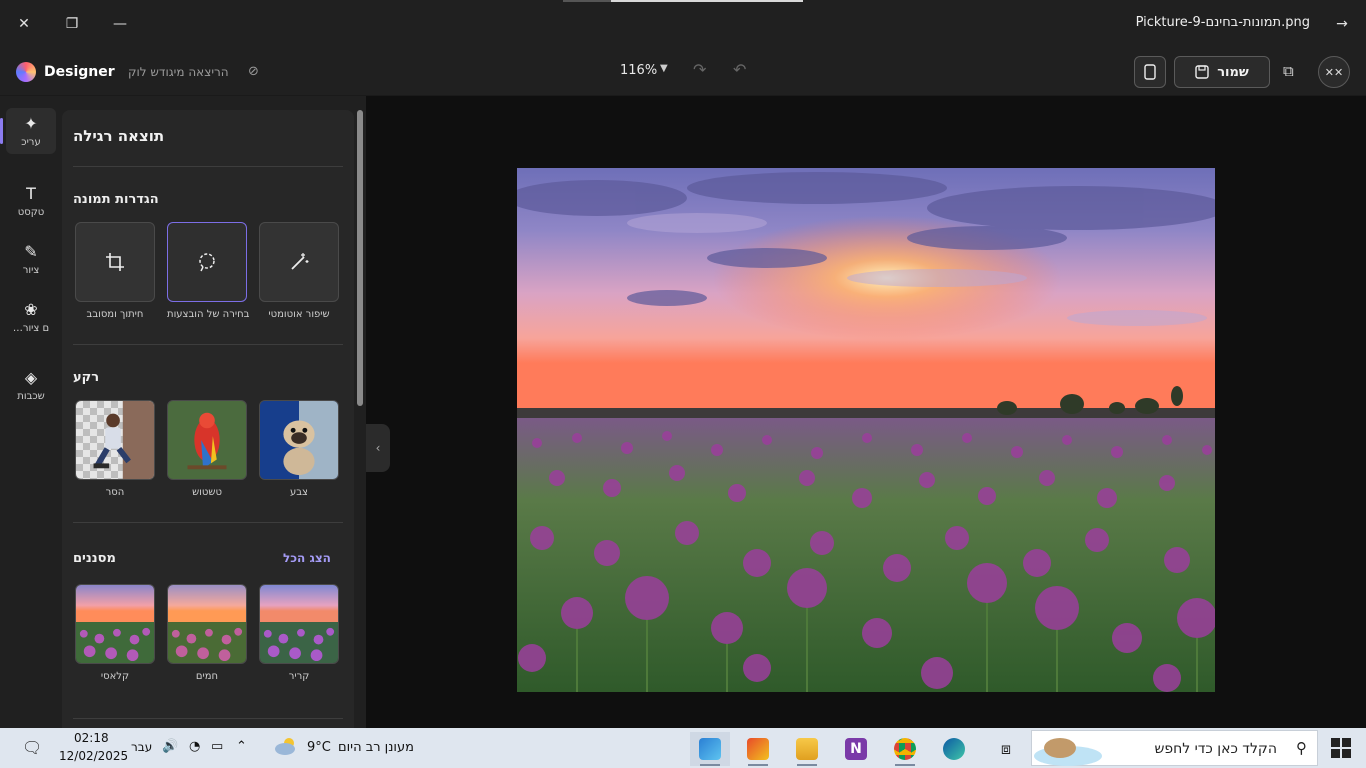  What do you see at coordinates (707, 1) in the screenshot?
I see `window-drag-line-highlight` at bounding box center [707, 1].